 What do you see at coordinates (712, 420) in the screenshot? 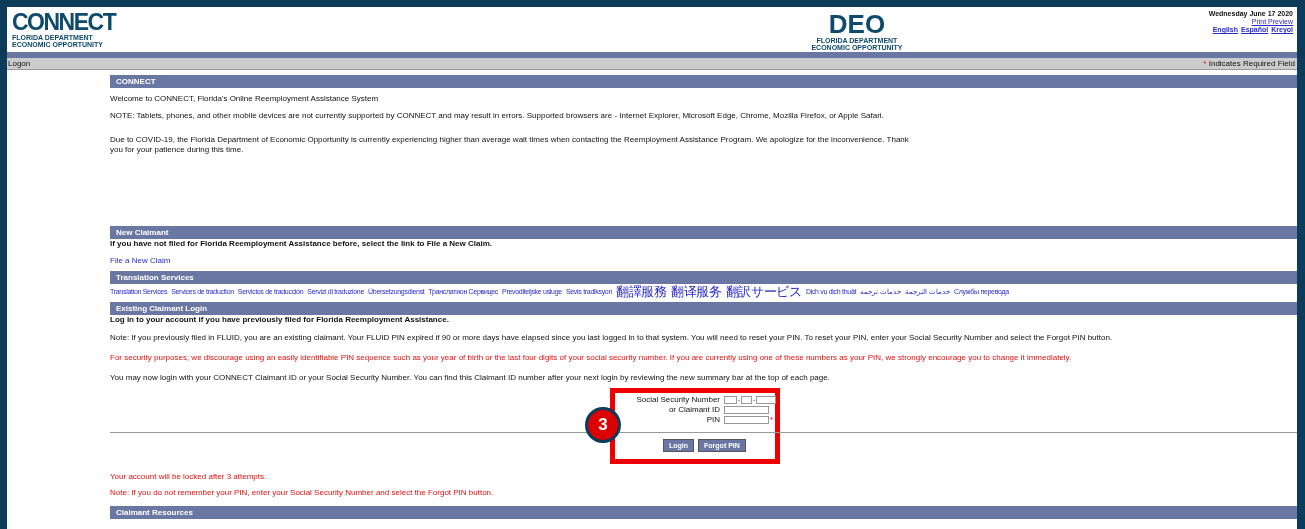
I see `pin-label: PIN` at bounding box center [712, 420].